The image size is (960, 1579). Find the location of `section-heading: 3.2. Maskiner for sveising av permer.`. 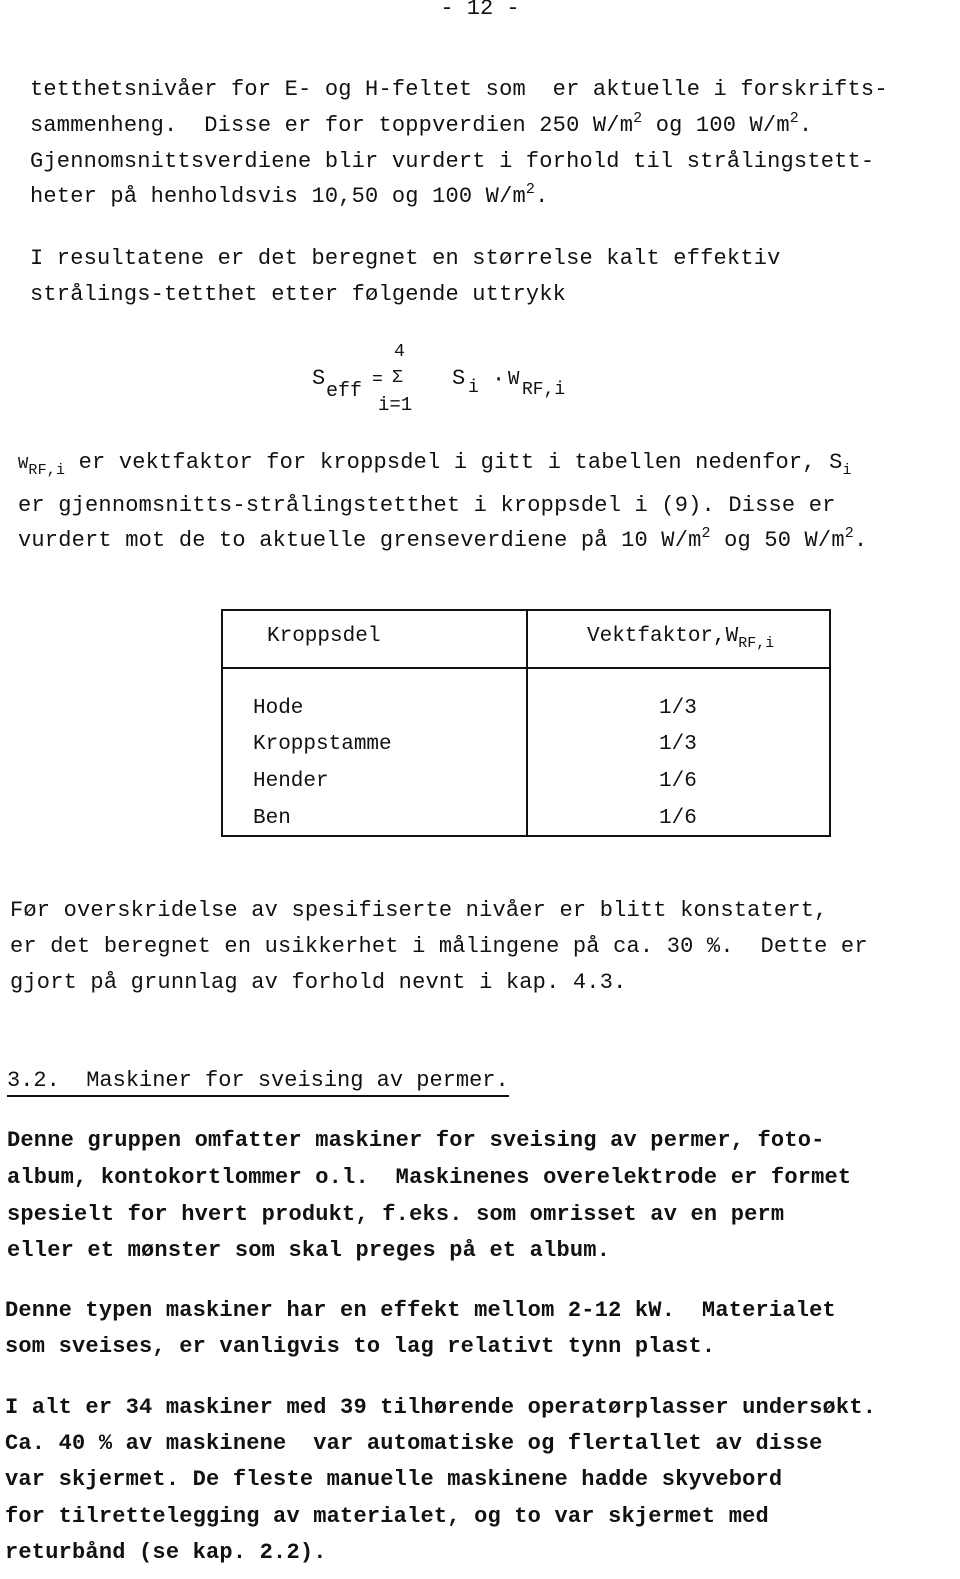

section-heading: 3.2. Maskiner for sveising av permer. is located at coordinates (258, 1082).